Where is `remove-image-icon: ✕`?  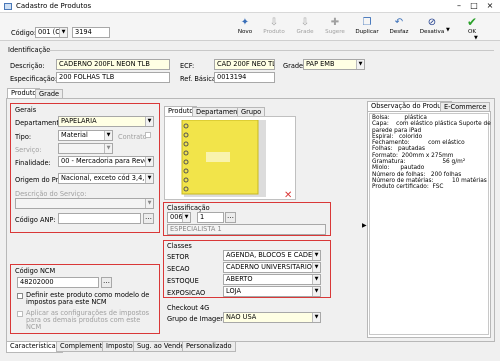 remove-image-icon: ✕ is located at coordinates (288, 195).